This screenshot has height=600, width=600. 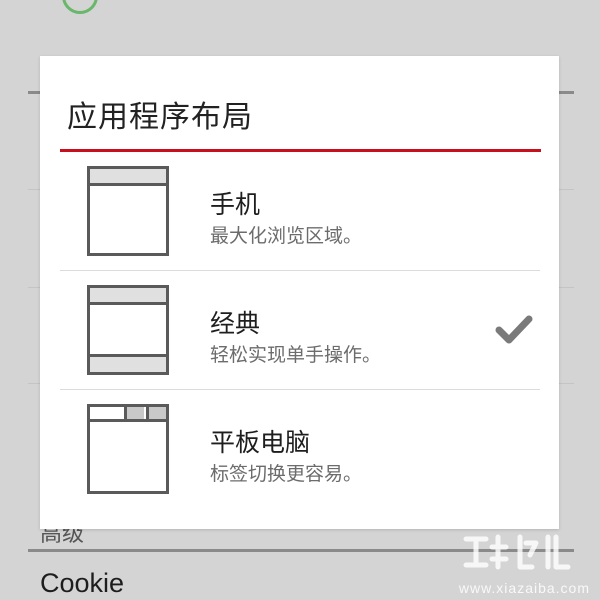 I want to click on option-description: 最大化浏览区域。, so click(x=286, y=236).